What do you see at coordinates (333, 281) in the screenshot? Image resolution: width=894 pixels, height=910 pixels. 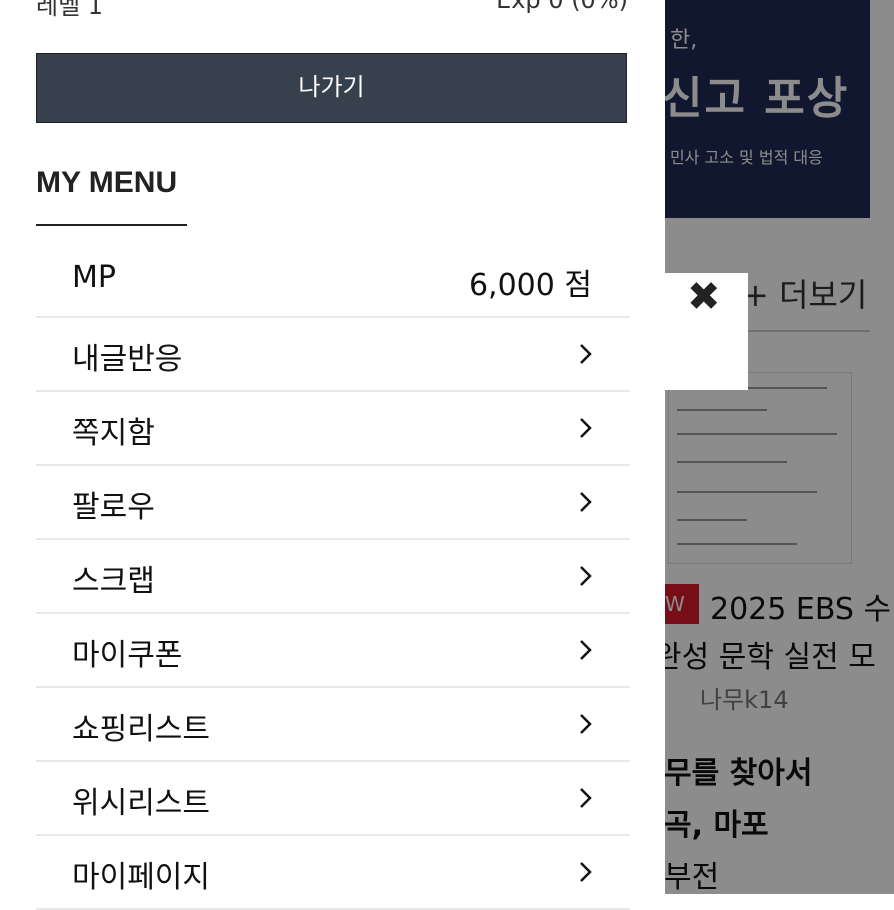 I see `menu-item-mp: MP 6,000 점` at bounding box center [333, 281].